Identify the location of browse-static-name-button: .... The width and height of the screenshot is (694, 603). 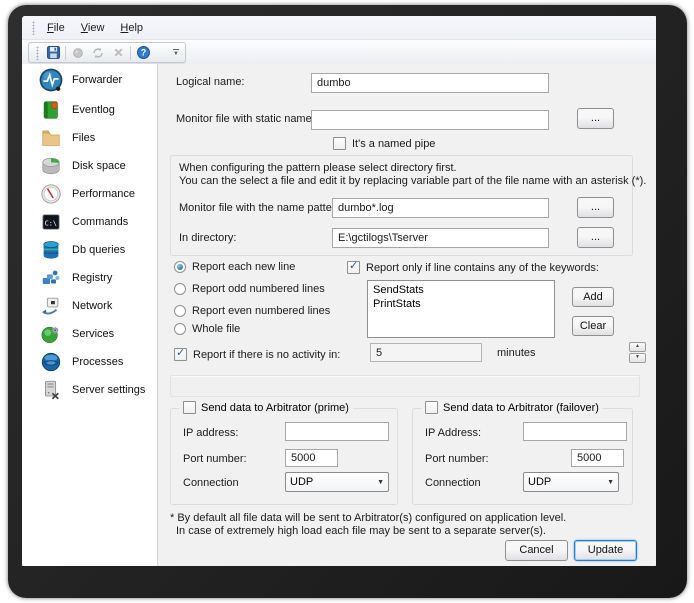
(595, 118).